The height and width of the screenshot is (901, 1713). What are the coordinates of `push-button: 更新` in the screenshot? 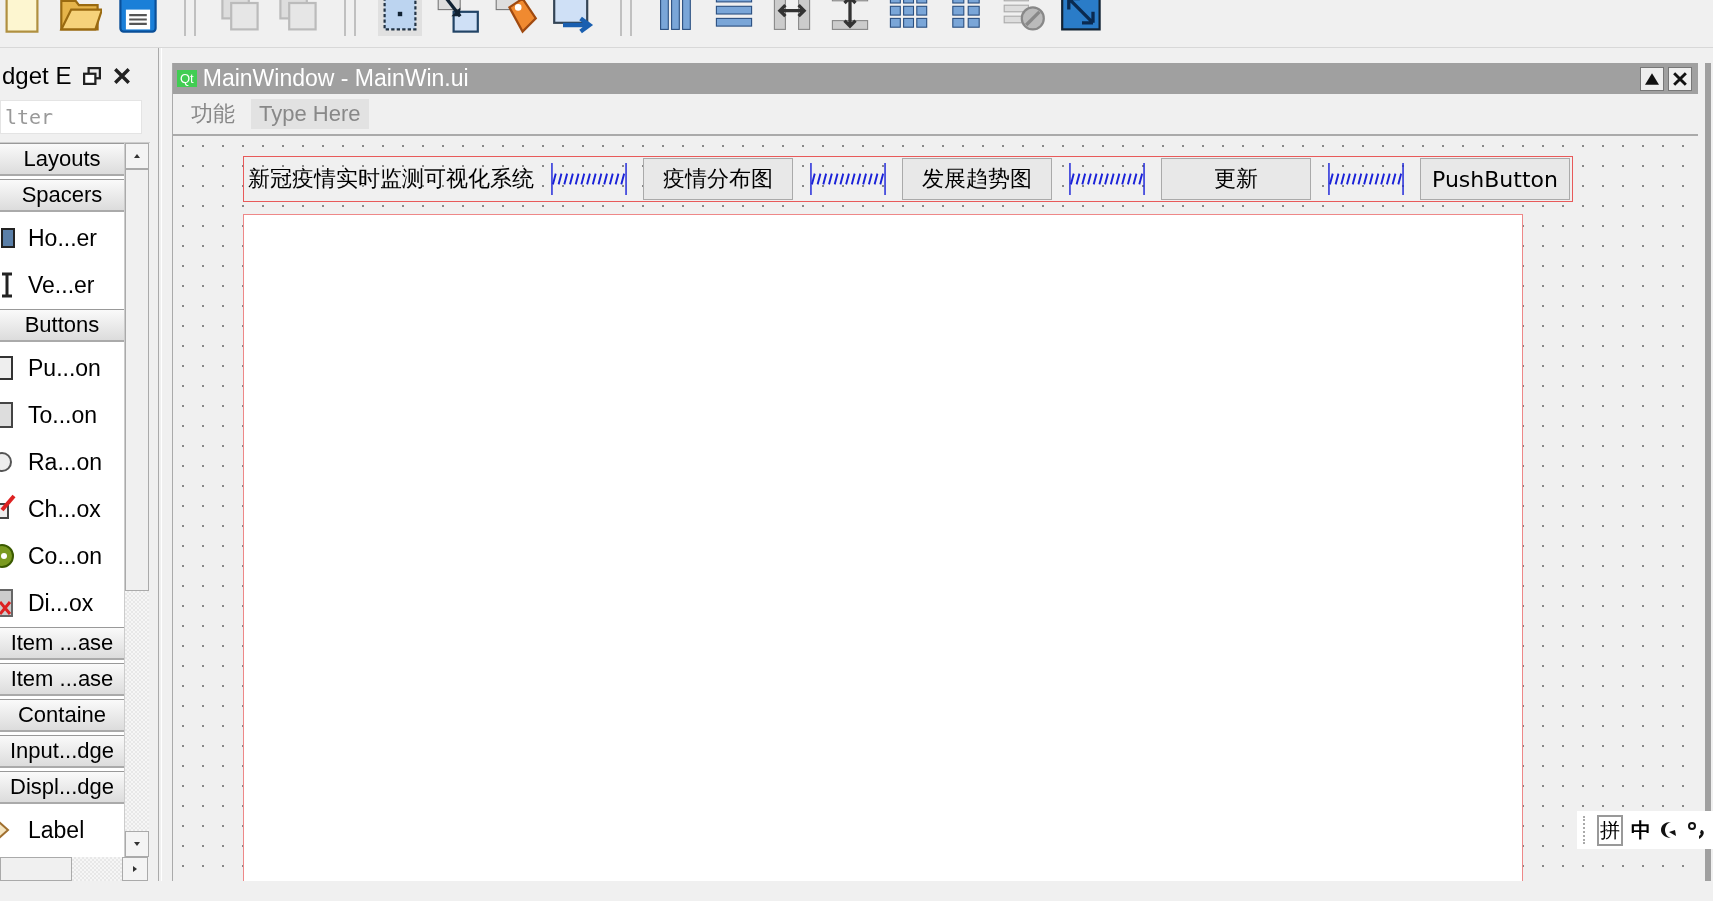 It's located at (1236, 179).